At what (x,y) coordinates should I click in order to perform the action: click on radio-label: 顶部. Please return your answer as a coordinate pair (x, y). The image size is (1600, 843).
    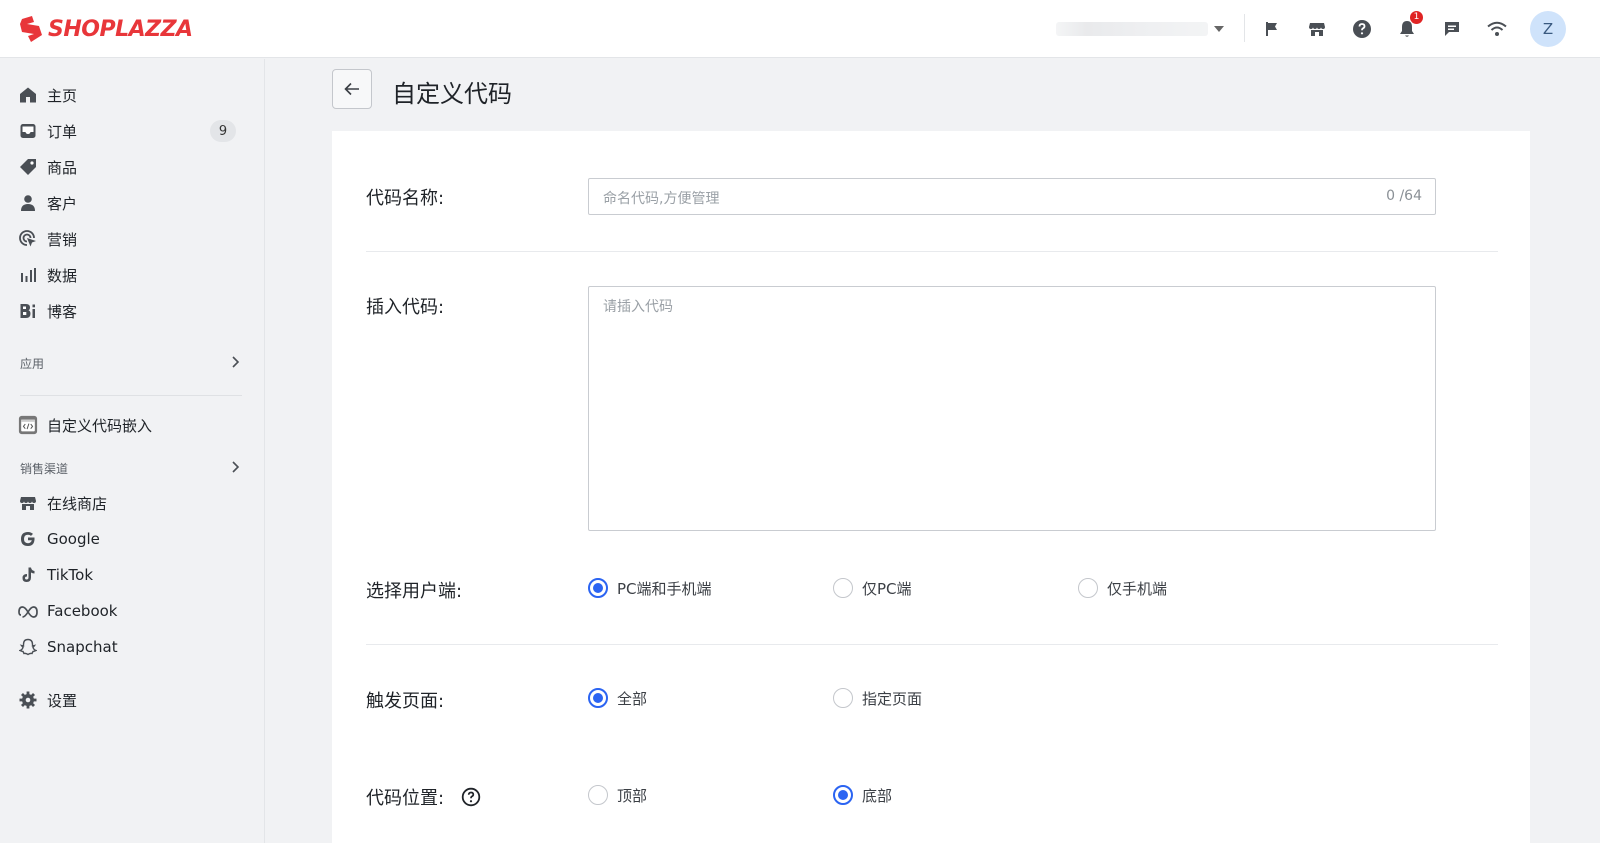
    Looking at the image, I should click on (632, 795).